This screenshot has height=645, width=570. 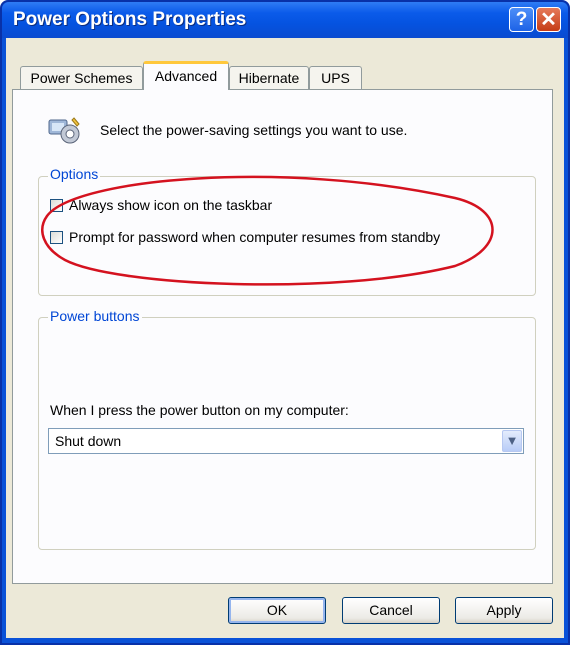 What do you see at coordinates (269, 78) in the screenshot?
I see `tab-hibernate: Hibernate` at bounding box center [269, 78].